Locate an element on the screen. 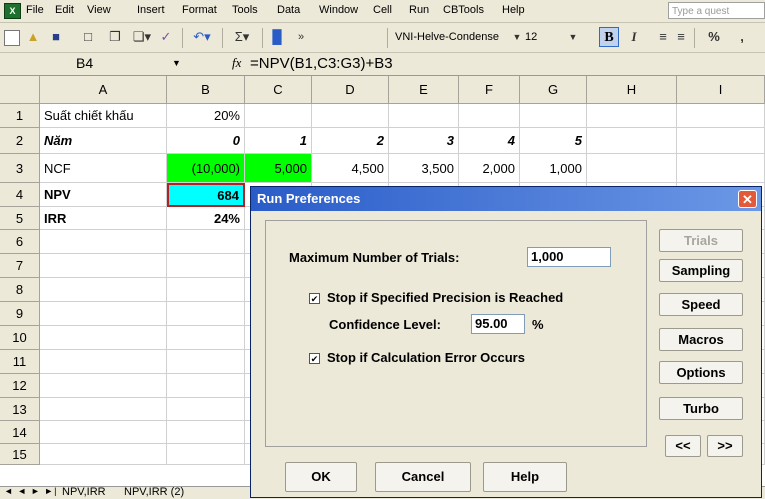 The width and height of the screenshot is (765, 499). menu-run: Run is located at coordinates (419, 10).